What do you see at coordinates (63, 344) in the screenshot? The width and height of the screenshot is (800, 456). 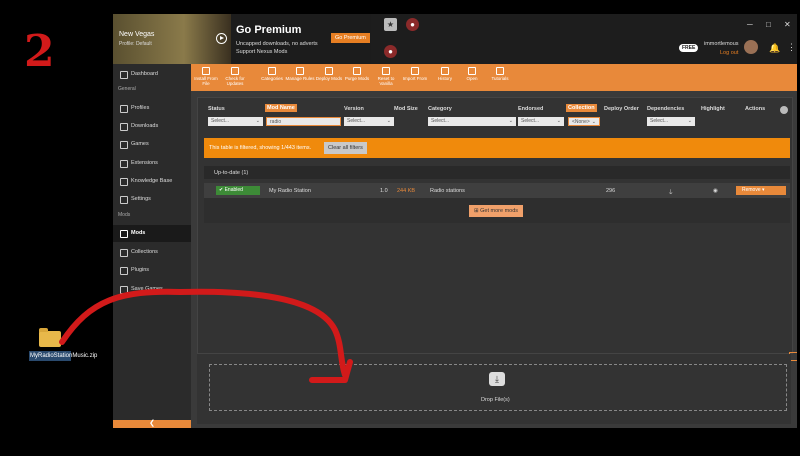 I see `desktop-zip-file: MyRadioStationMusic.zip` at bounding box center [63, 344].